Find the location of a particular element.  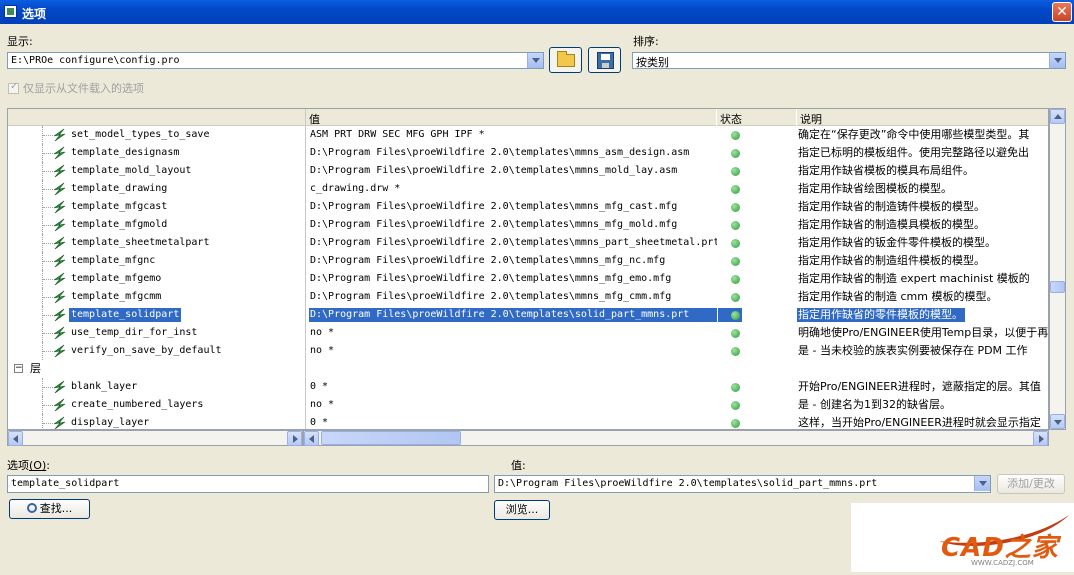

sort-label: 排序: is located at coordinates (646, 41).